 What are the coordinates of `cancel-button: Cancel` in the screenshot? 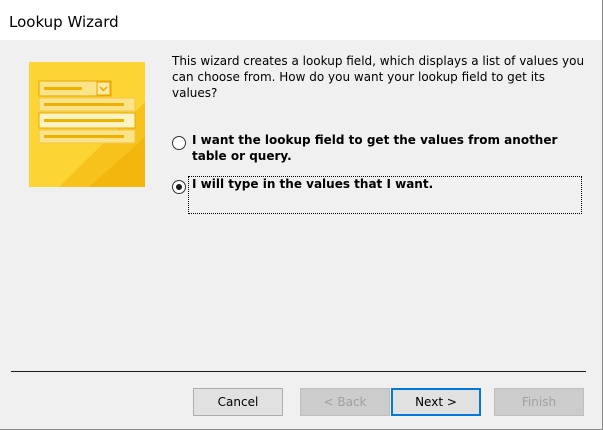 It's located at (238, 402).